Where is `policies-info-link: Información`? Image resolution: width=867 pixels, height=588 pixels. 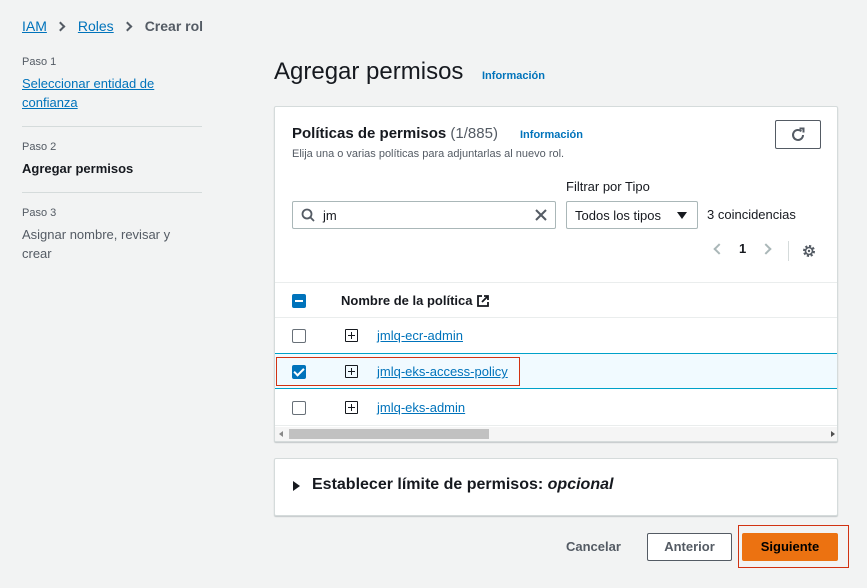 policies-info-link: Información is located at coordinates (551, 135).